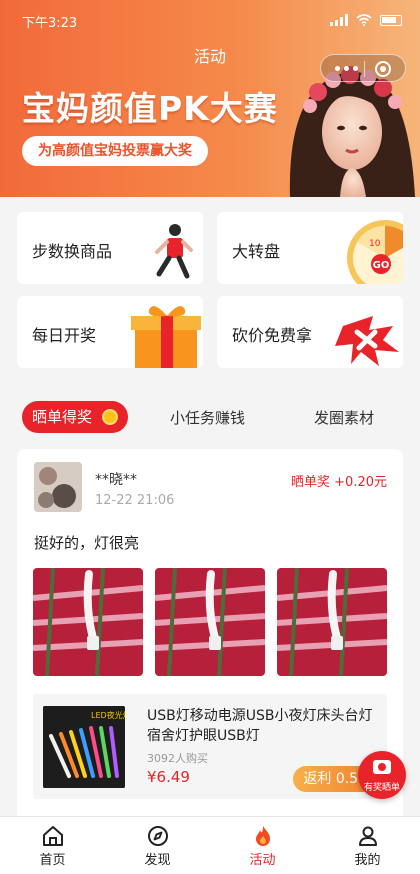  What do you see at coordinates (382, 767) in the screenshot?
I see `camera-icon` at bounding box center [382, 767].